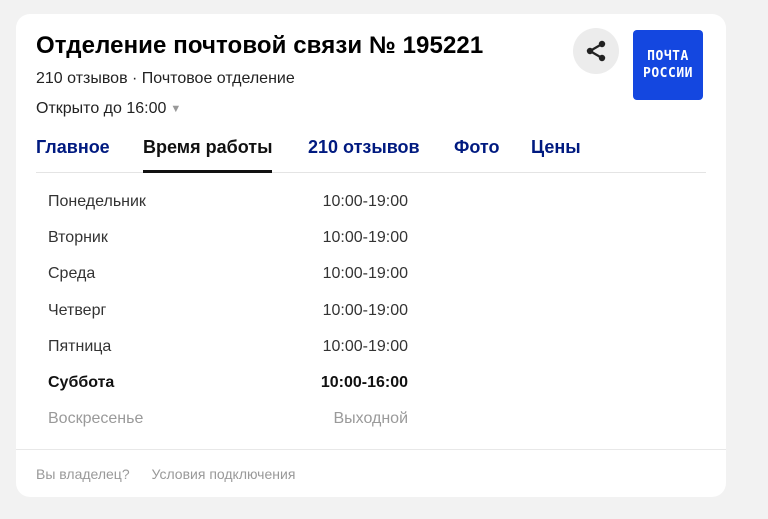 This screenshot has width=768, height=519. I want to click on page-title: Отделение почтовой связи № 195221, so click(260, 45).